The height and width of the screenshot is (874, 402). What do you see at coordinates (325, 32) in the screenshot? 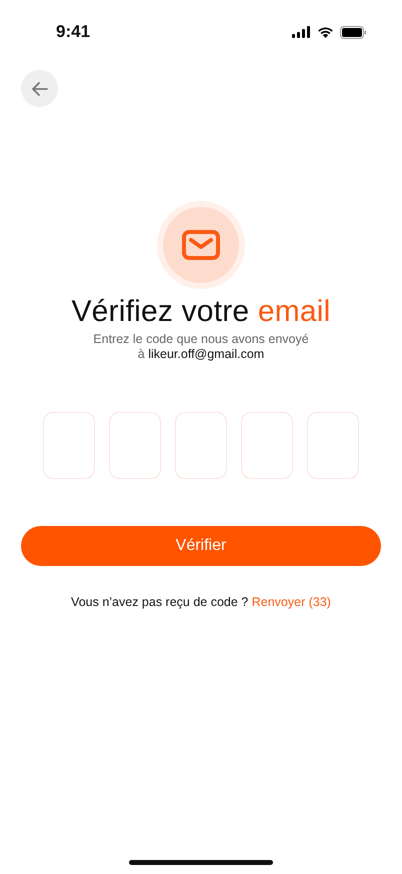
I see `wifi-icon` at bounding box center [325, 32].